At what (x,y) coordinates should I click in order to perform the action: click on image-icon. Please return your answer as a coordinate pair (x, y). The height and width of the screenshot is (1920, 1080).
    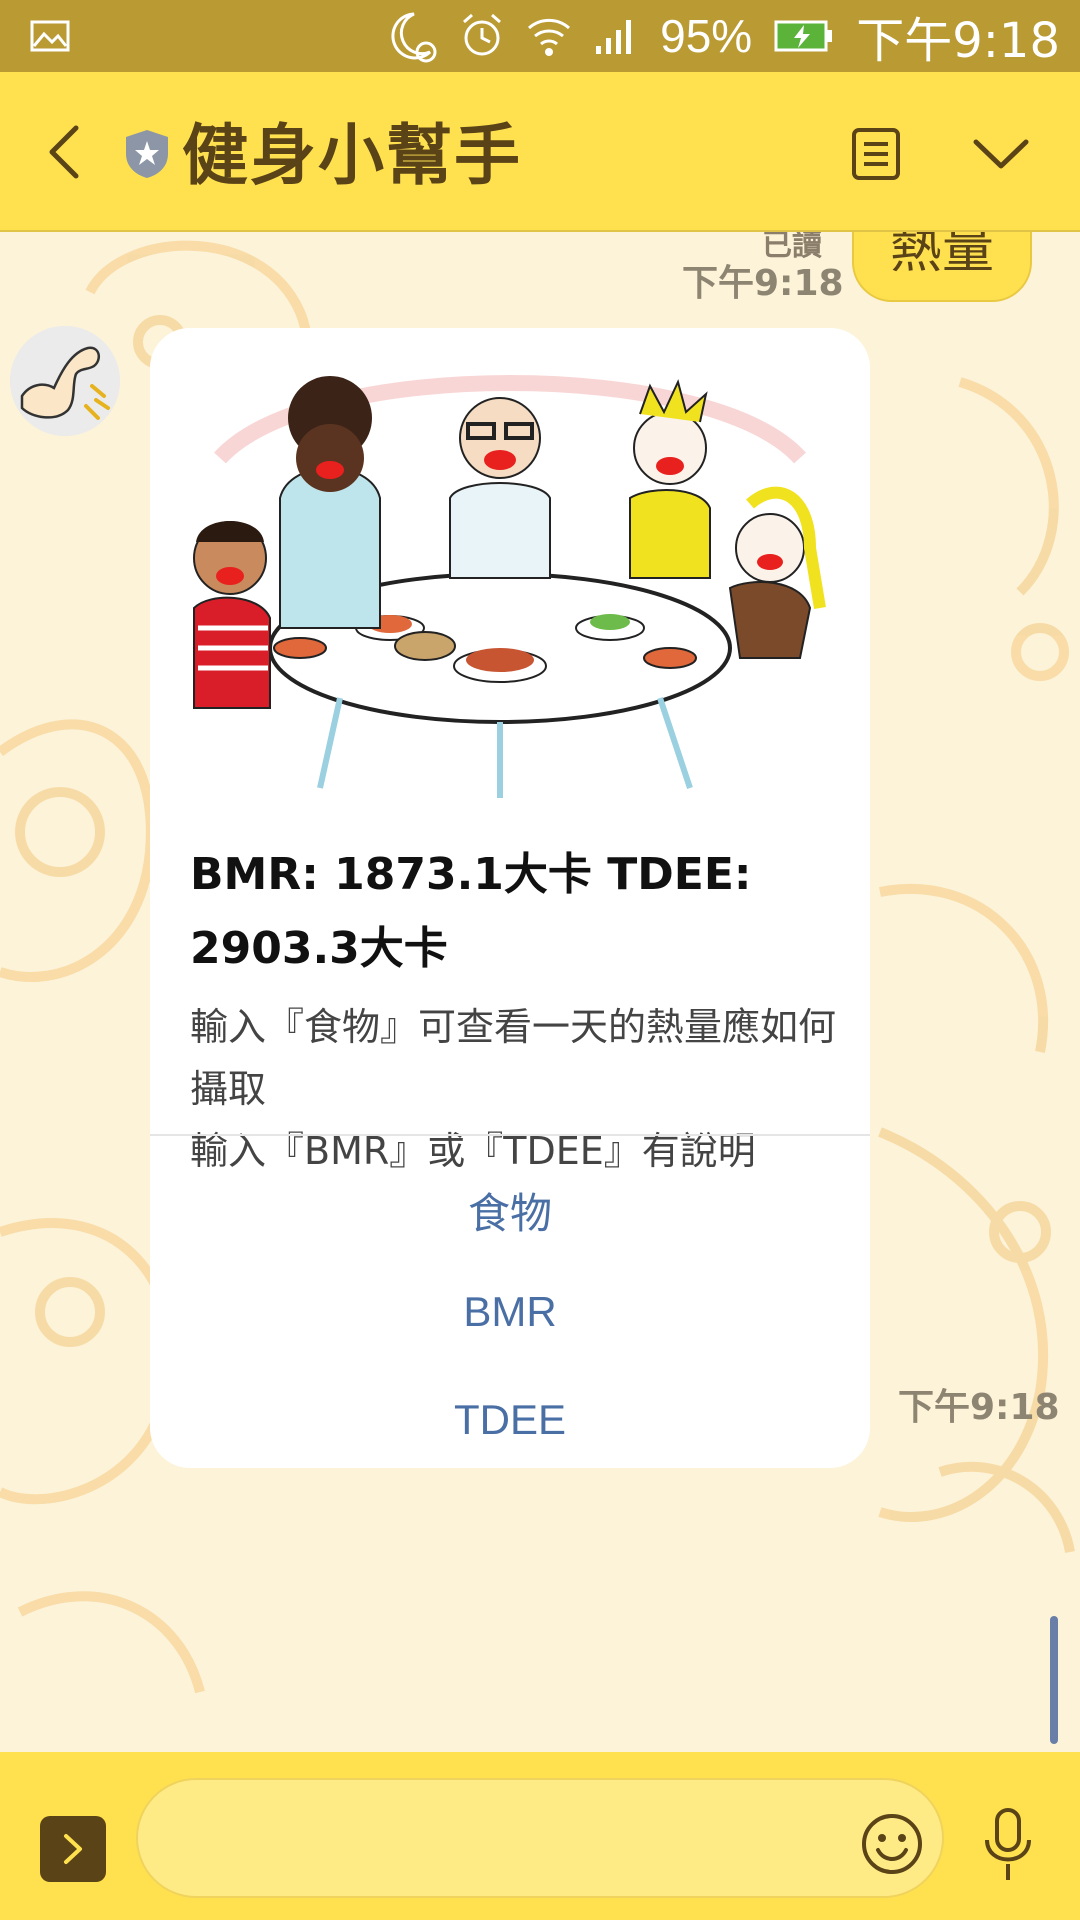
    Looking at the image, I should click on (50, 36).